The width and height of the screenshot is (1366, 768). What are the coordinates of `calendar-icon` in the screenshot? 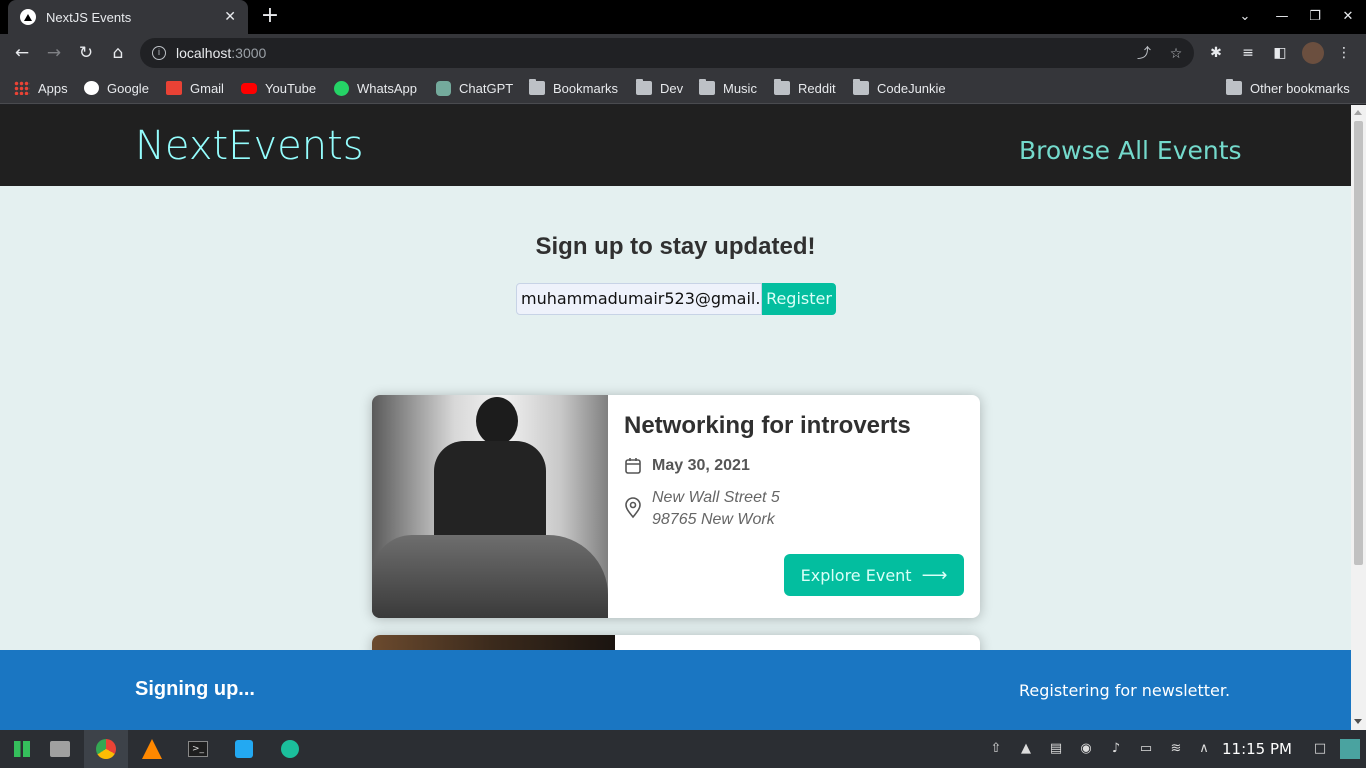 It's located at (633, 466).